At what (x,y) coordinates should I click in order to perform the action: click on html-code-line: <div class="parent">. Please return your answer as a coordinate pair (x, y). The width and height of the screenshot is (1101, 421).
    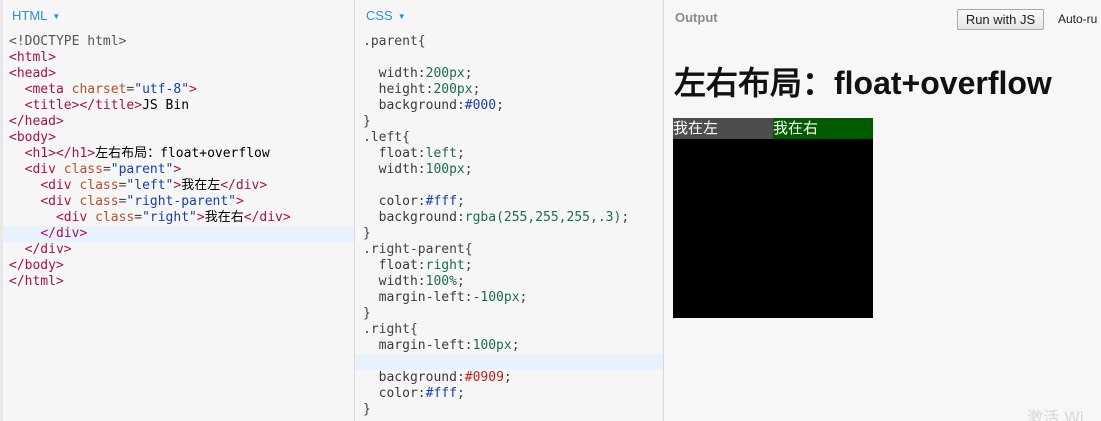
    Looking at the image, I should click on (178, 170).